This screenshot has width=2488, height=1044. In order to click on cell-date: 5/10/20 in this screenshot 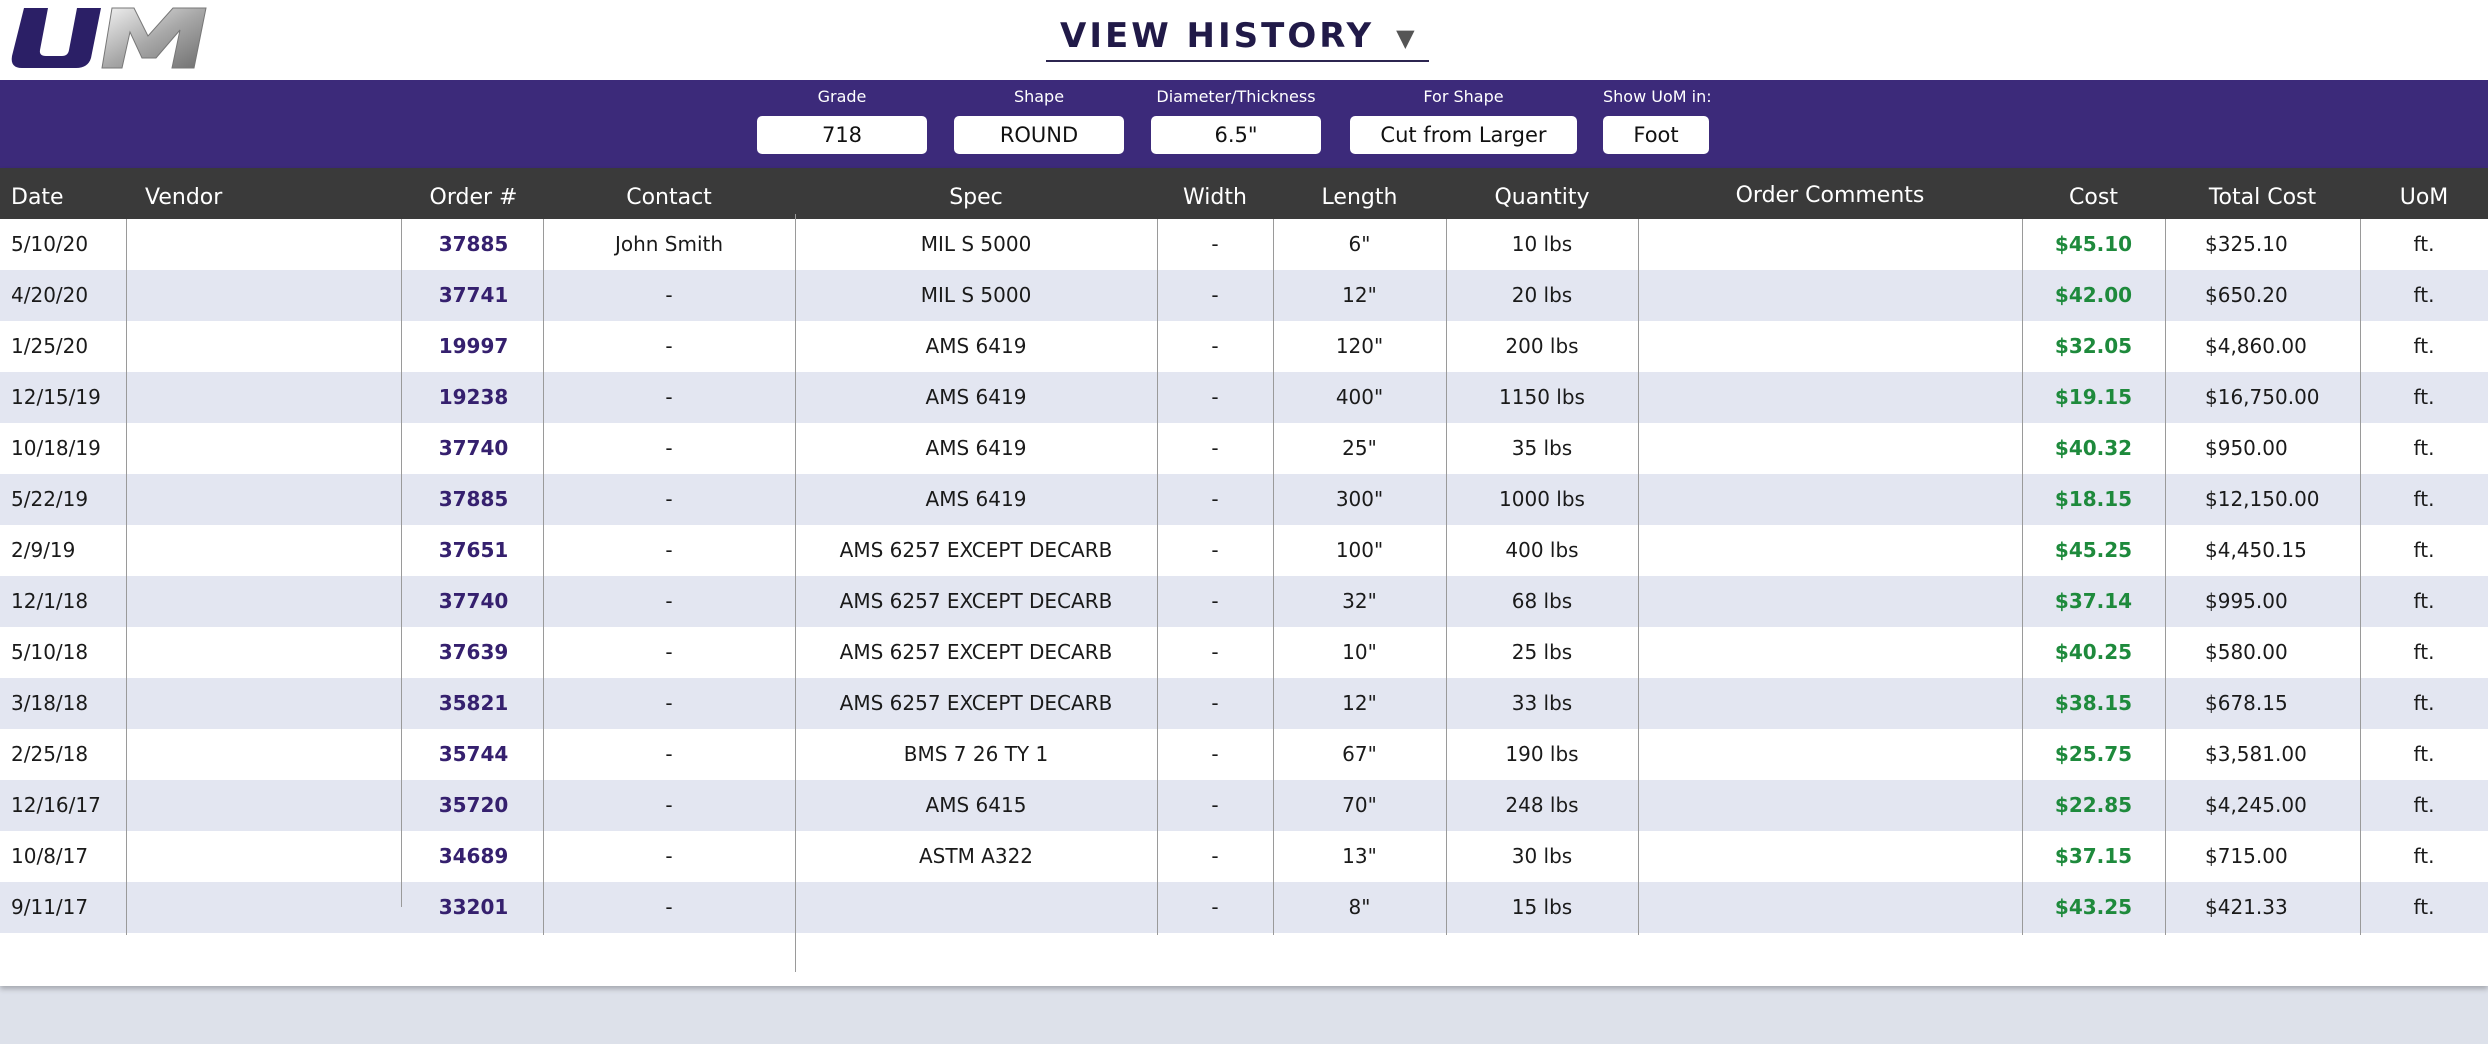, I will do `click(50, 244)`.